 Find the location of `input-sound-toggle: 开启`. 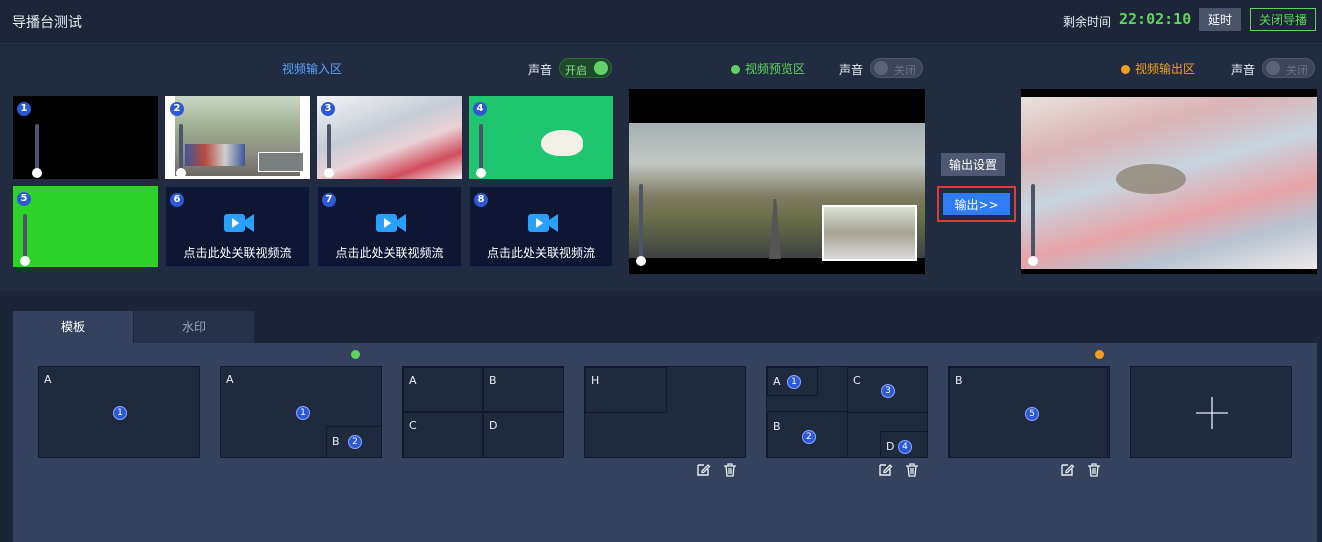

input-sound-toggle: 开启 is located at coordinates (585, 68).